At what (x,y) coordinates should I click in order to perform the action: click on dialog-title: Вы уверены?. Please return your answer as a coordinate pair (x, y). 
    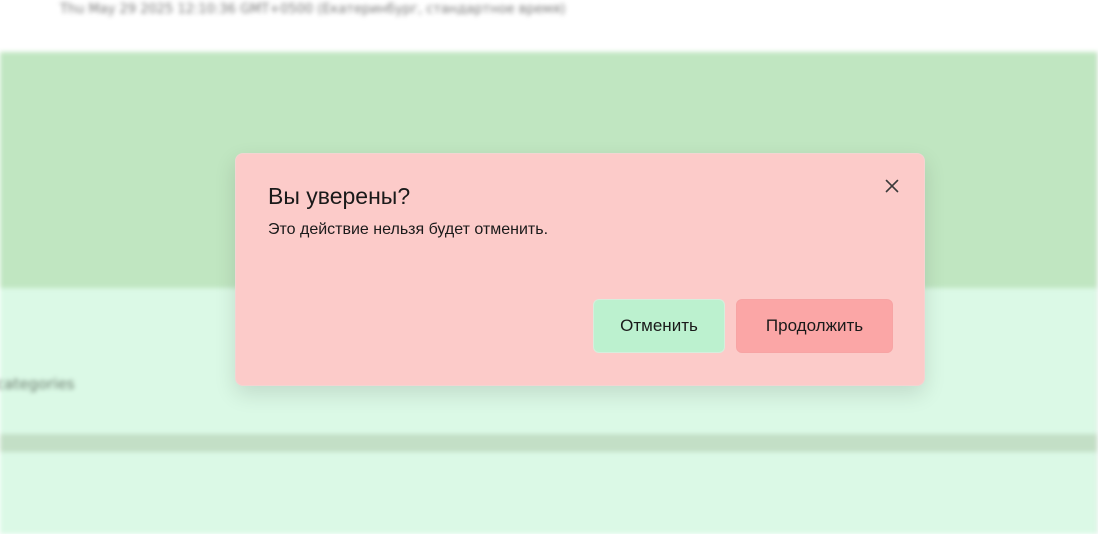
    Looking at the image, I should click on (339, 196).